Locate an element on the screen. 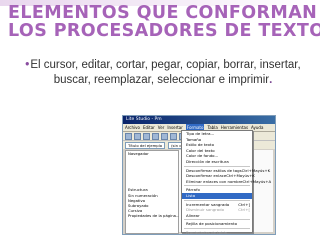  format-menu-item-shortcut: Ctrl+Mayús+A is located at coordinates (257, 181).